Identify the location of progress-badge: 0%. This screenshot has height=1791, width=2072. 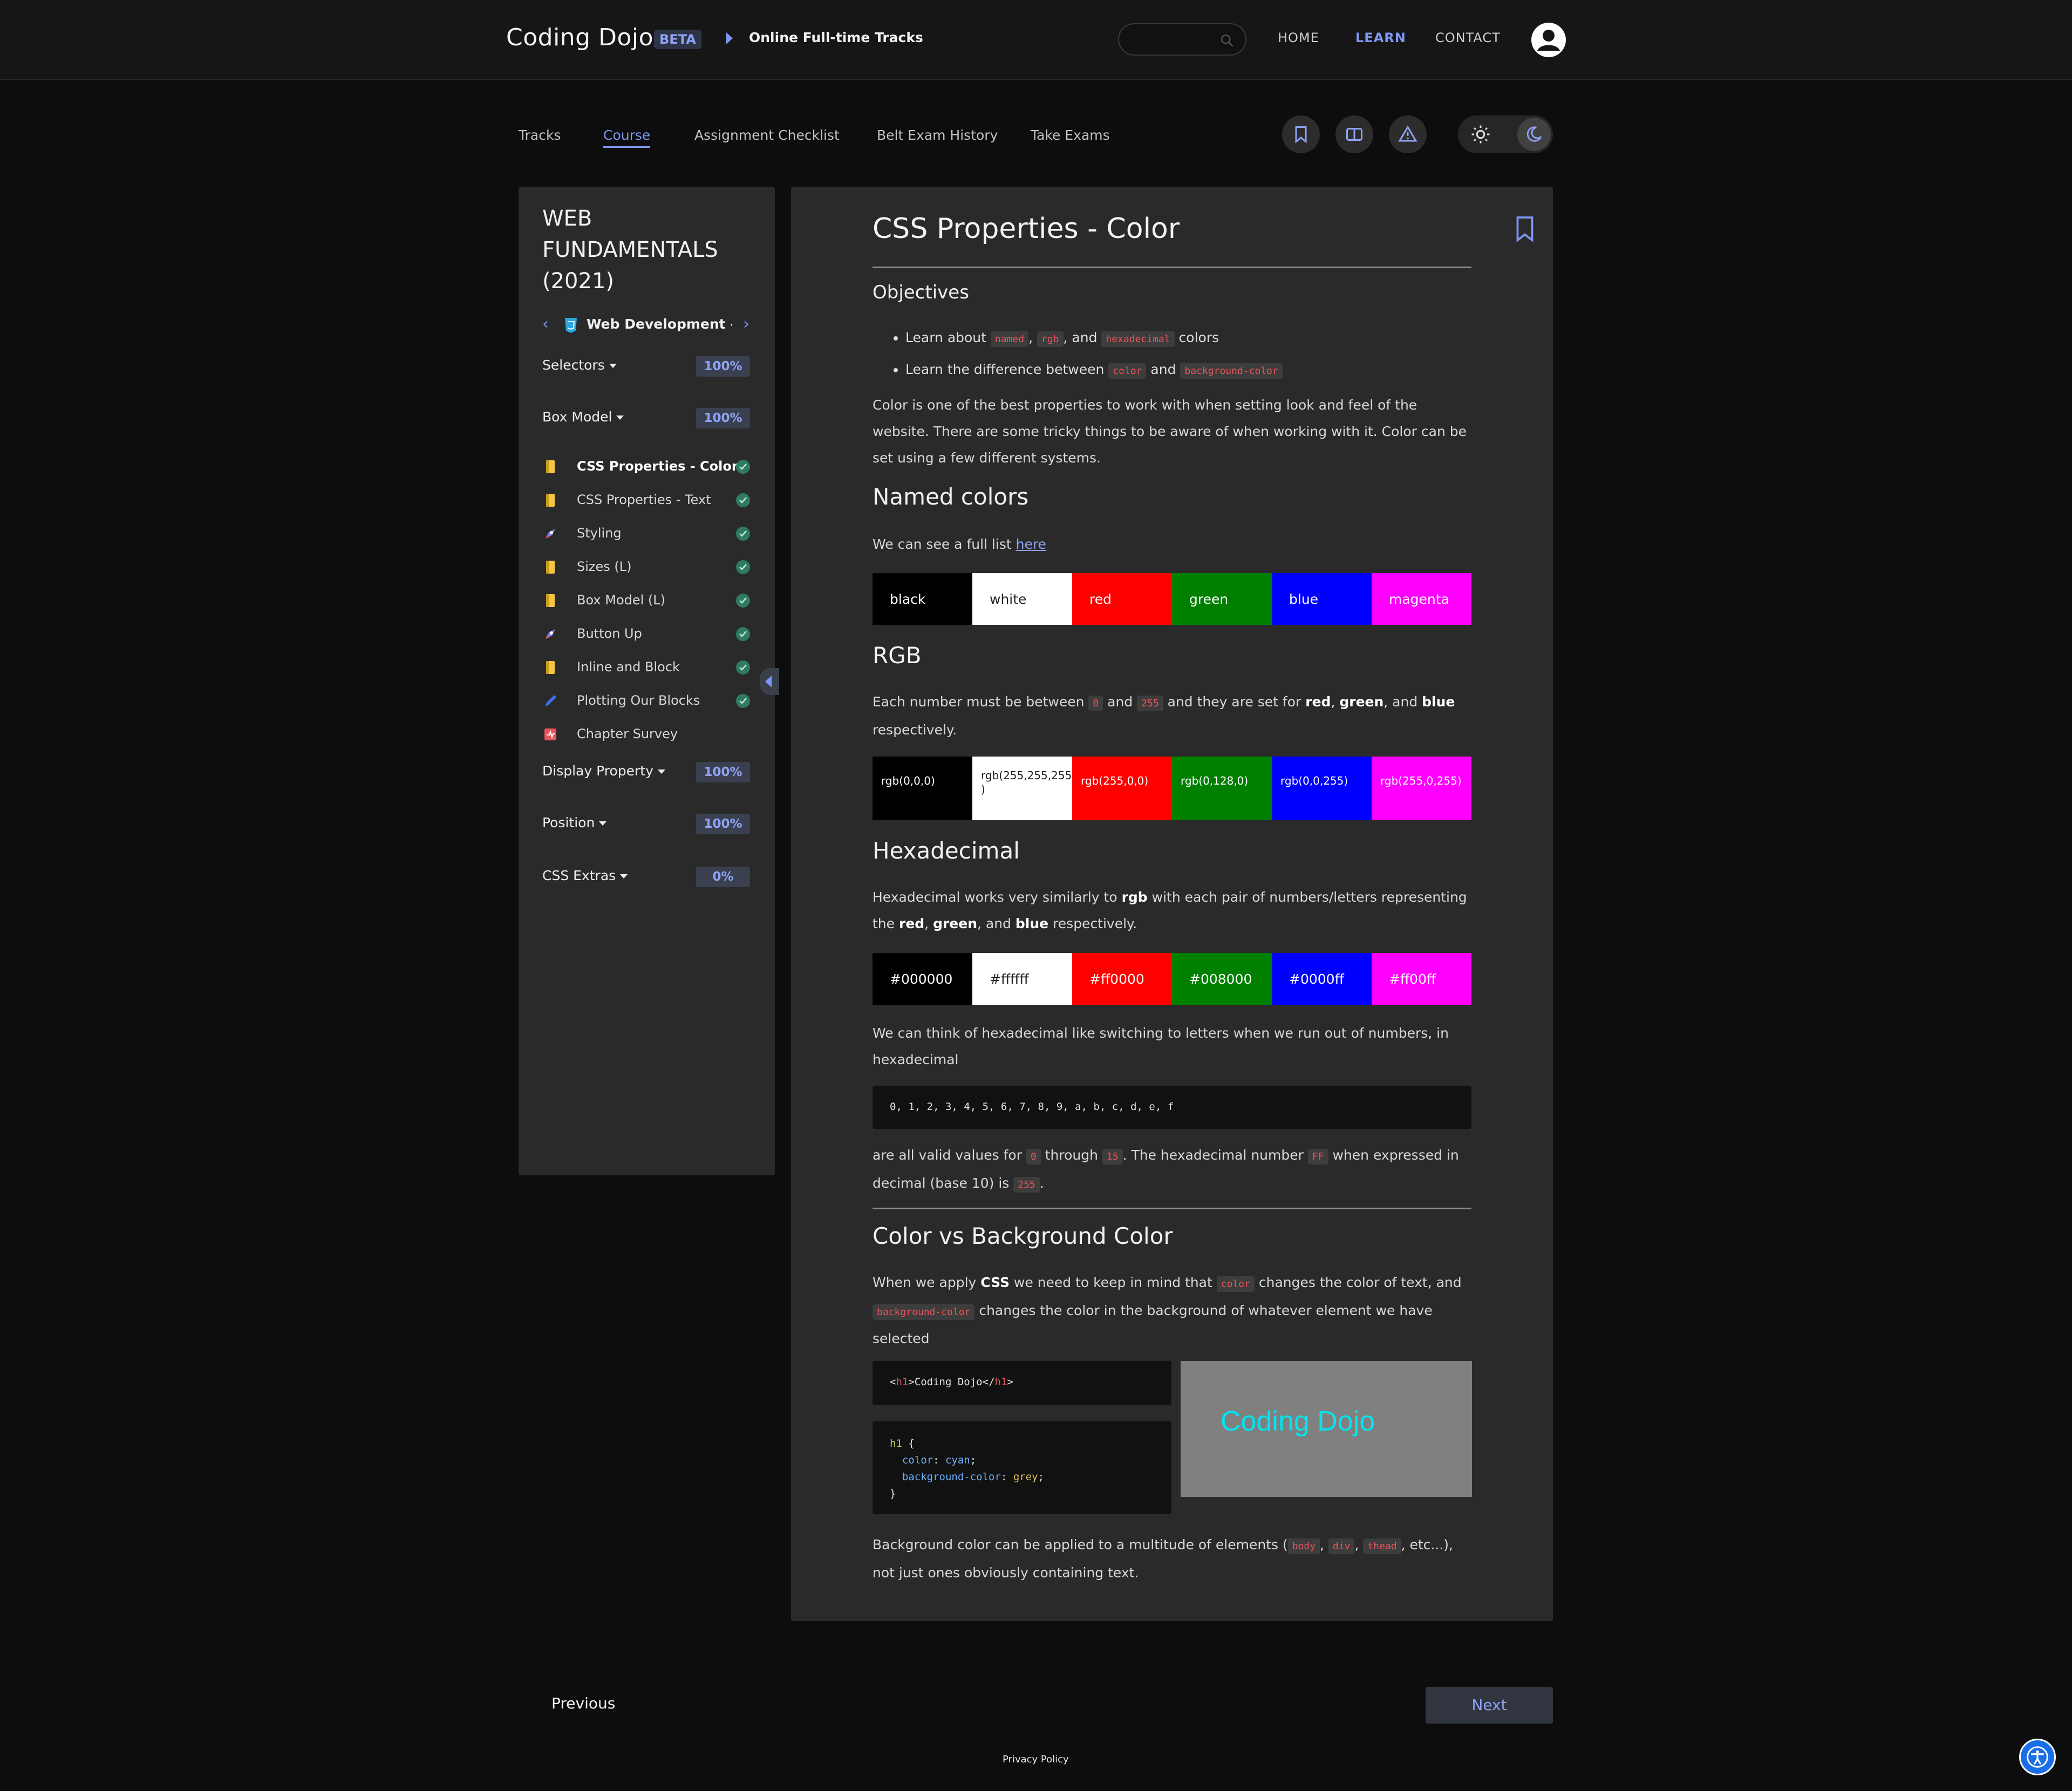
(723, 877).